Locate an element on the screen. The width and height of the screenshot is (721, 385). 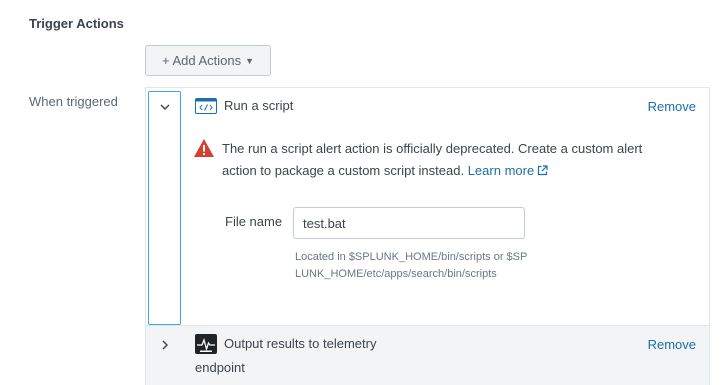
learn-more-link: Learn more is located at coordinates (508, 170).